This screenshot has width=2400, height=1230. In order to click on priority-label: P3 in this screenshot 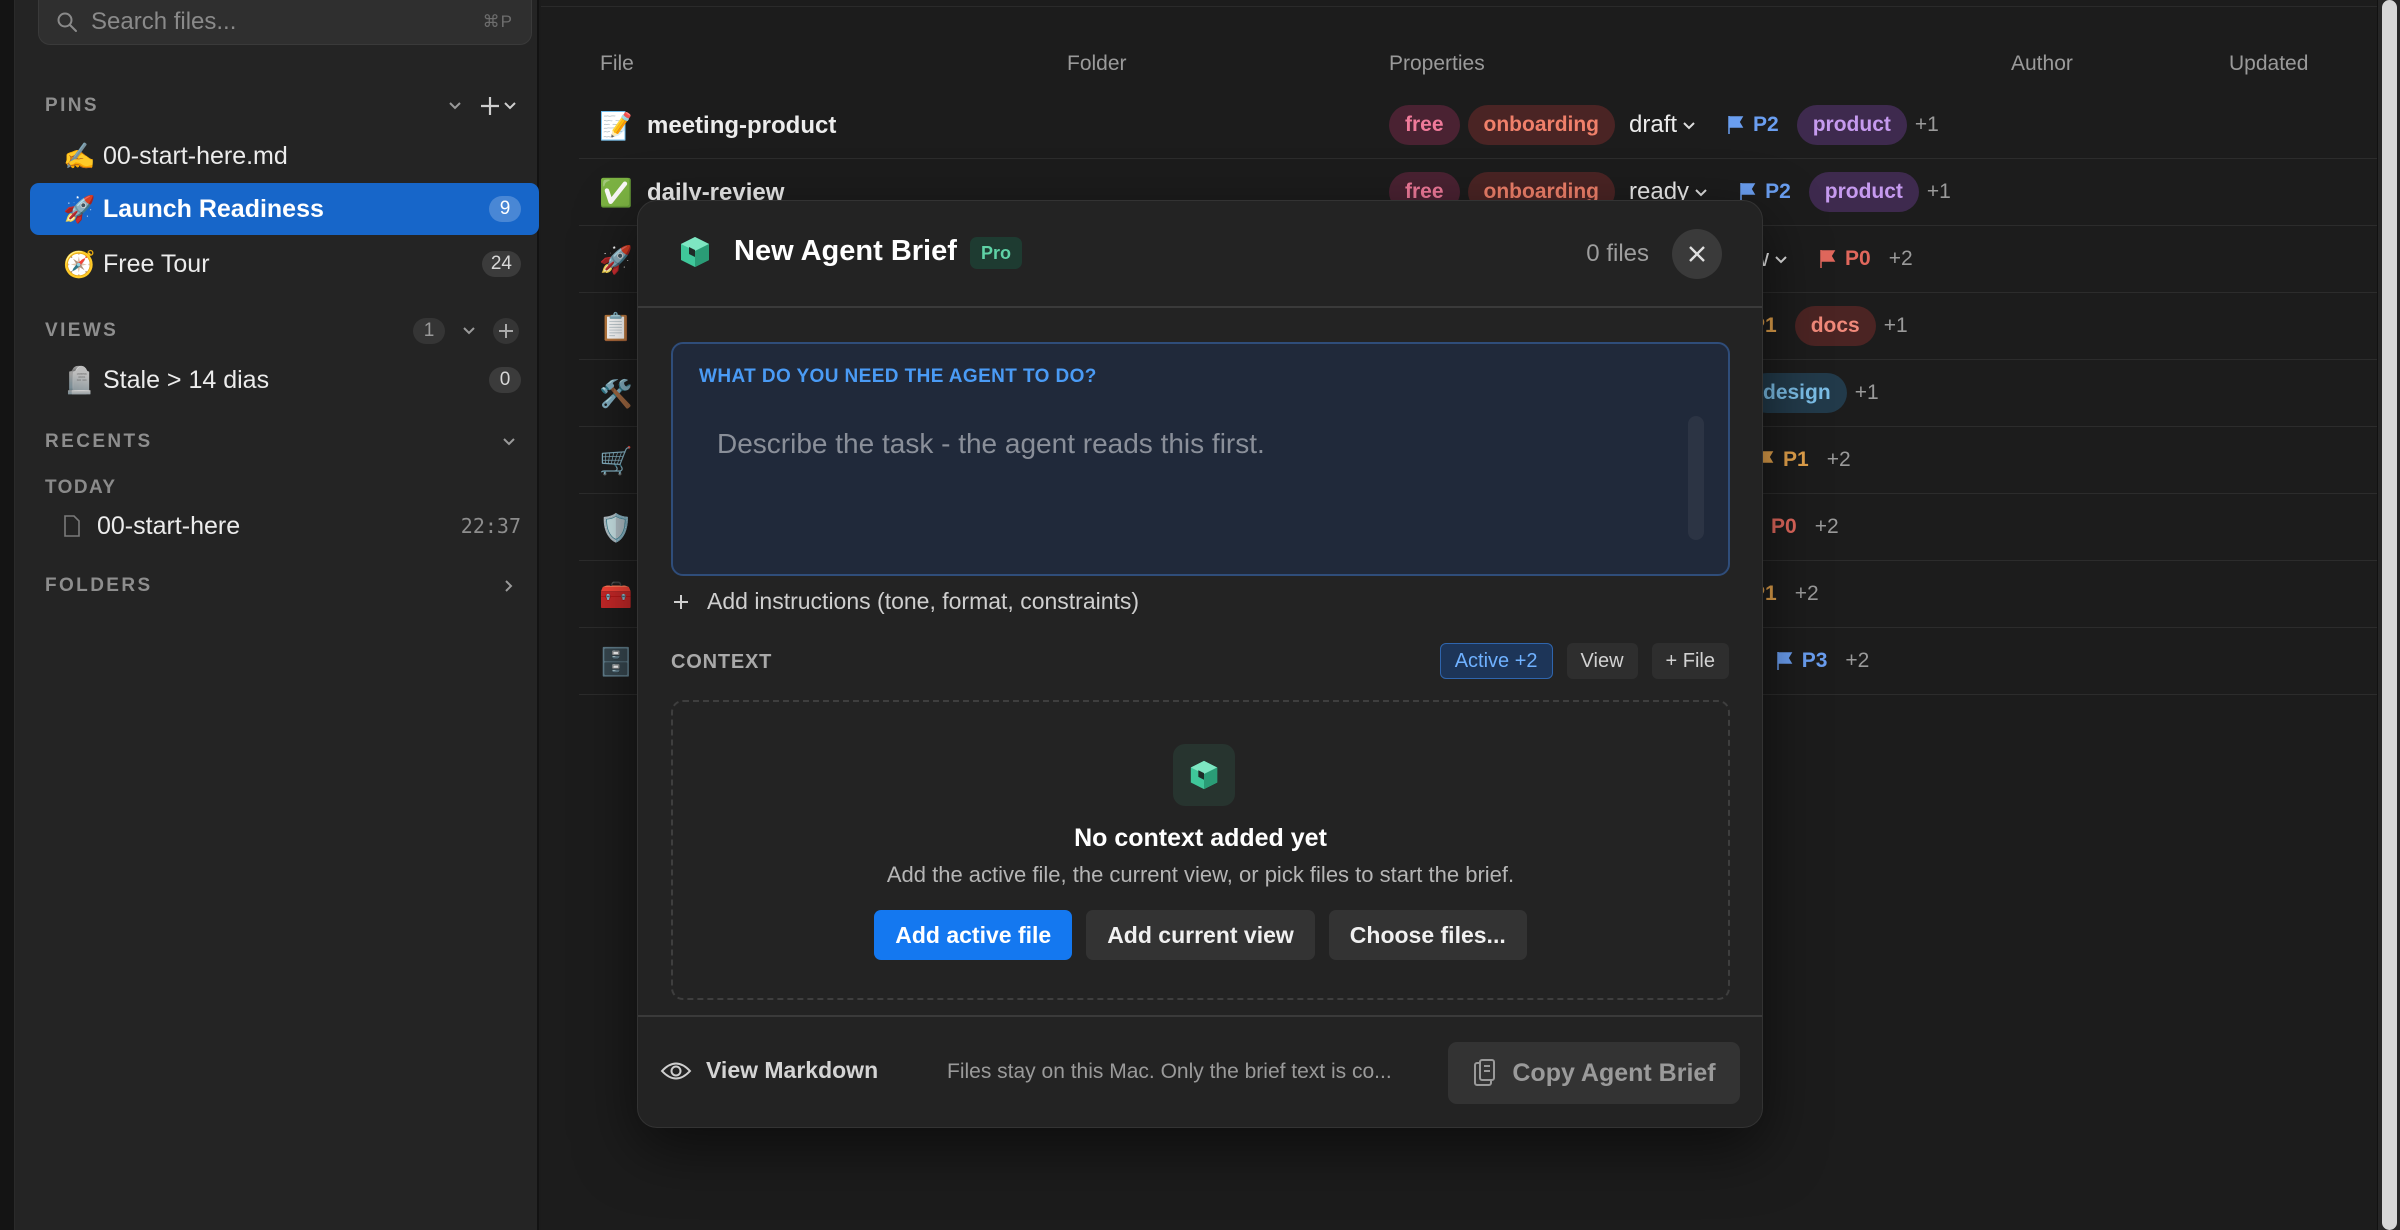, I will do `click(1814, 660)`.